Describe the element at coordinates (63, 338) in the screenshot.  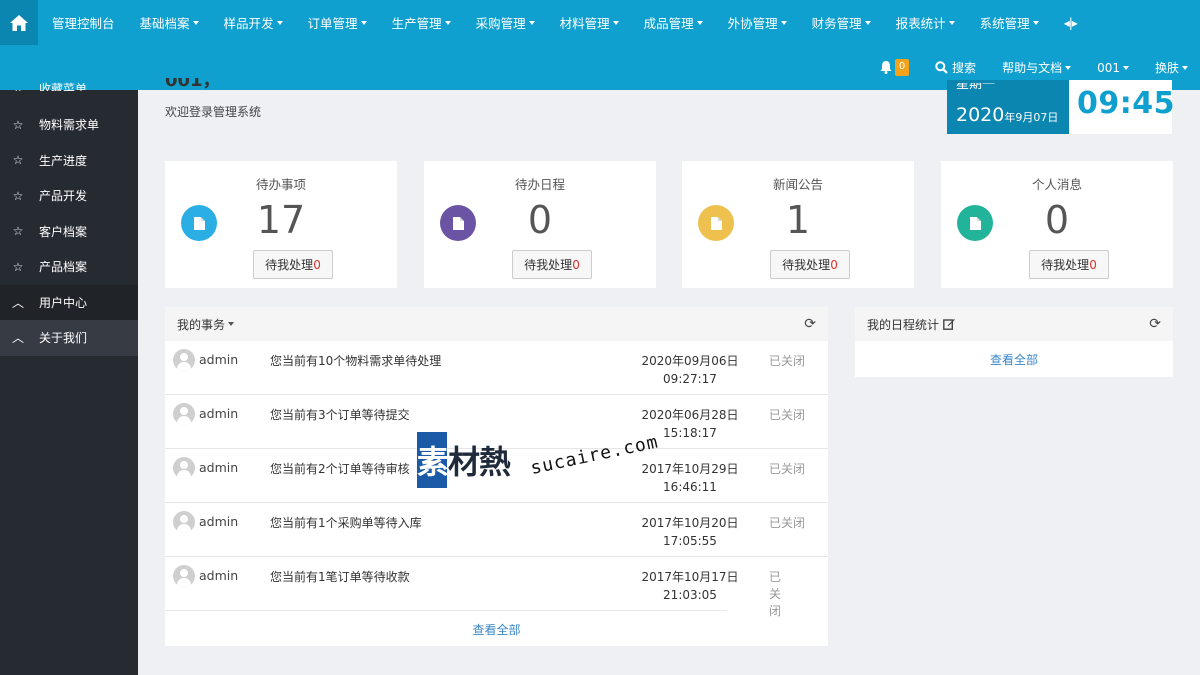
I see `sidebar-item-label: 关于我们` at that location.